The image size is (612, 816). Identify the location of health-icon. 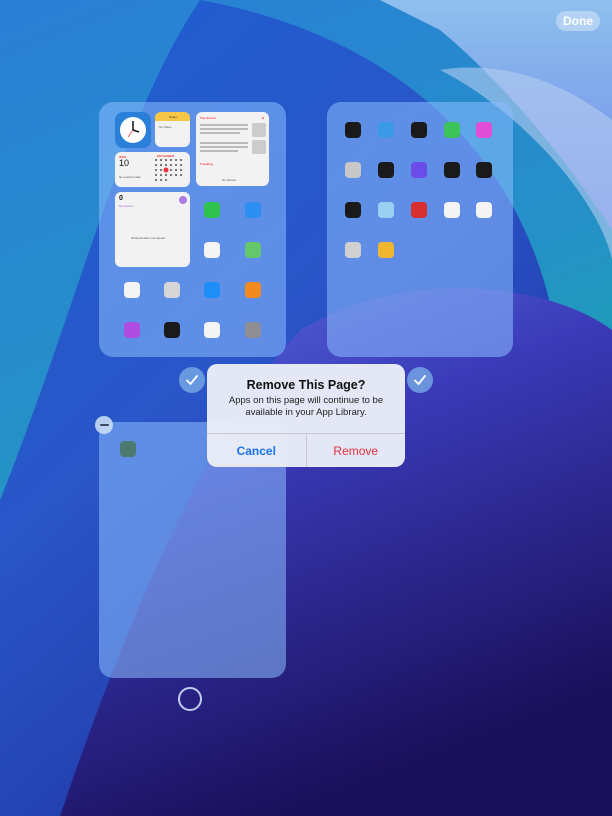
(484, 210).